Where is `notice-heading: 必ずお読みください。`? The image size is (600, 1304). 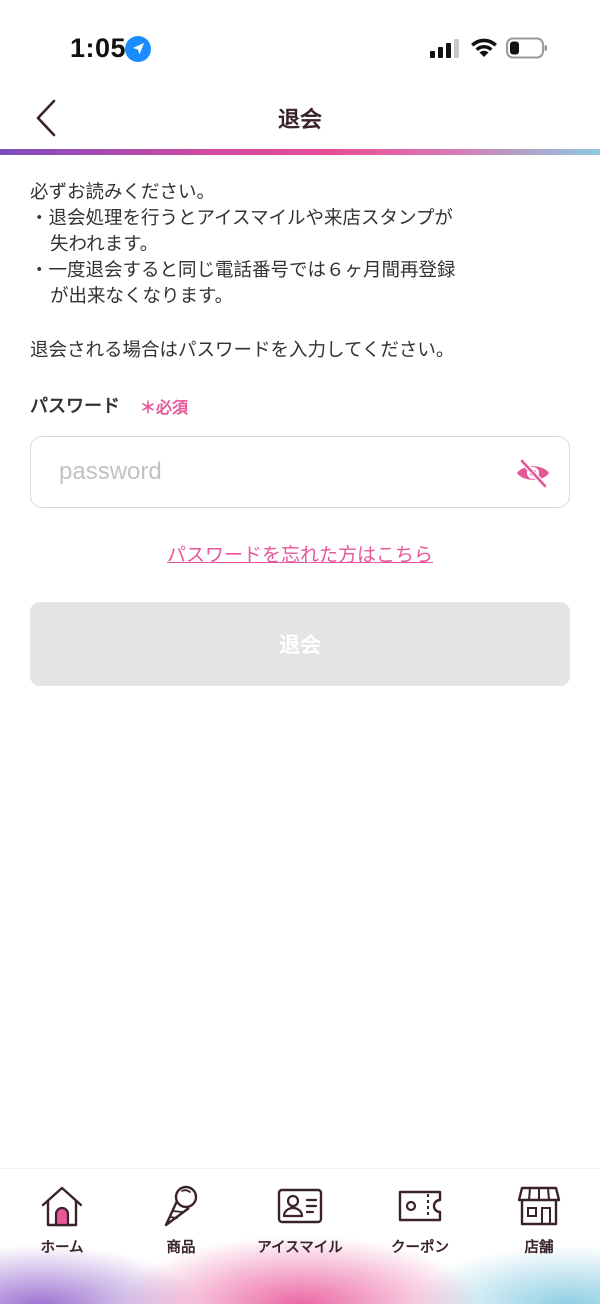 notice-heading: 必ずお読みください。 is located at coordinates (123, 192).